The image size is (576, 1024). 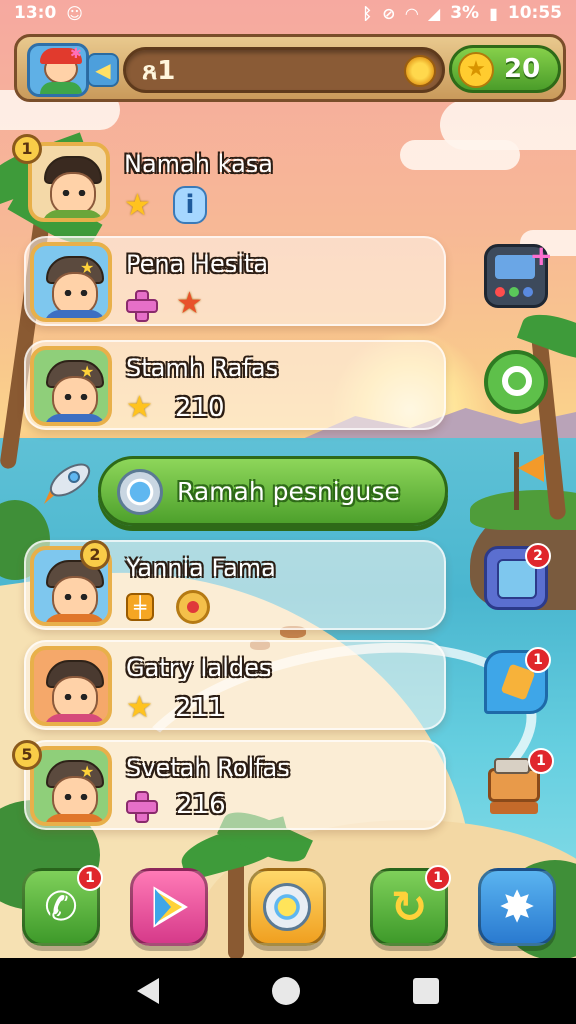 I want to click on settings-button, so click(x=287, y=907).